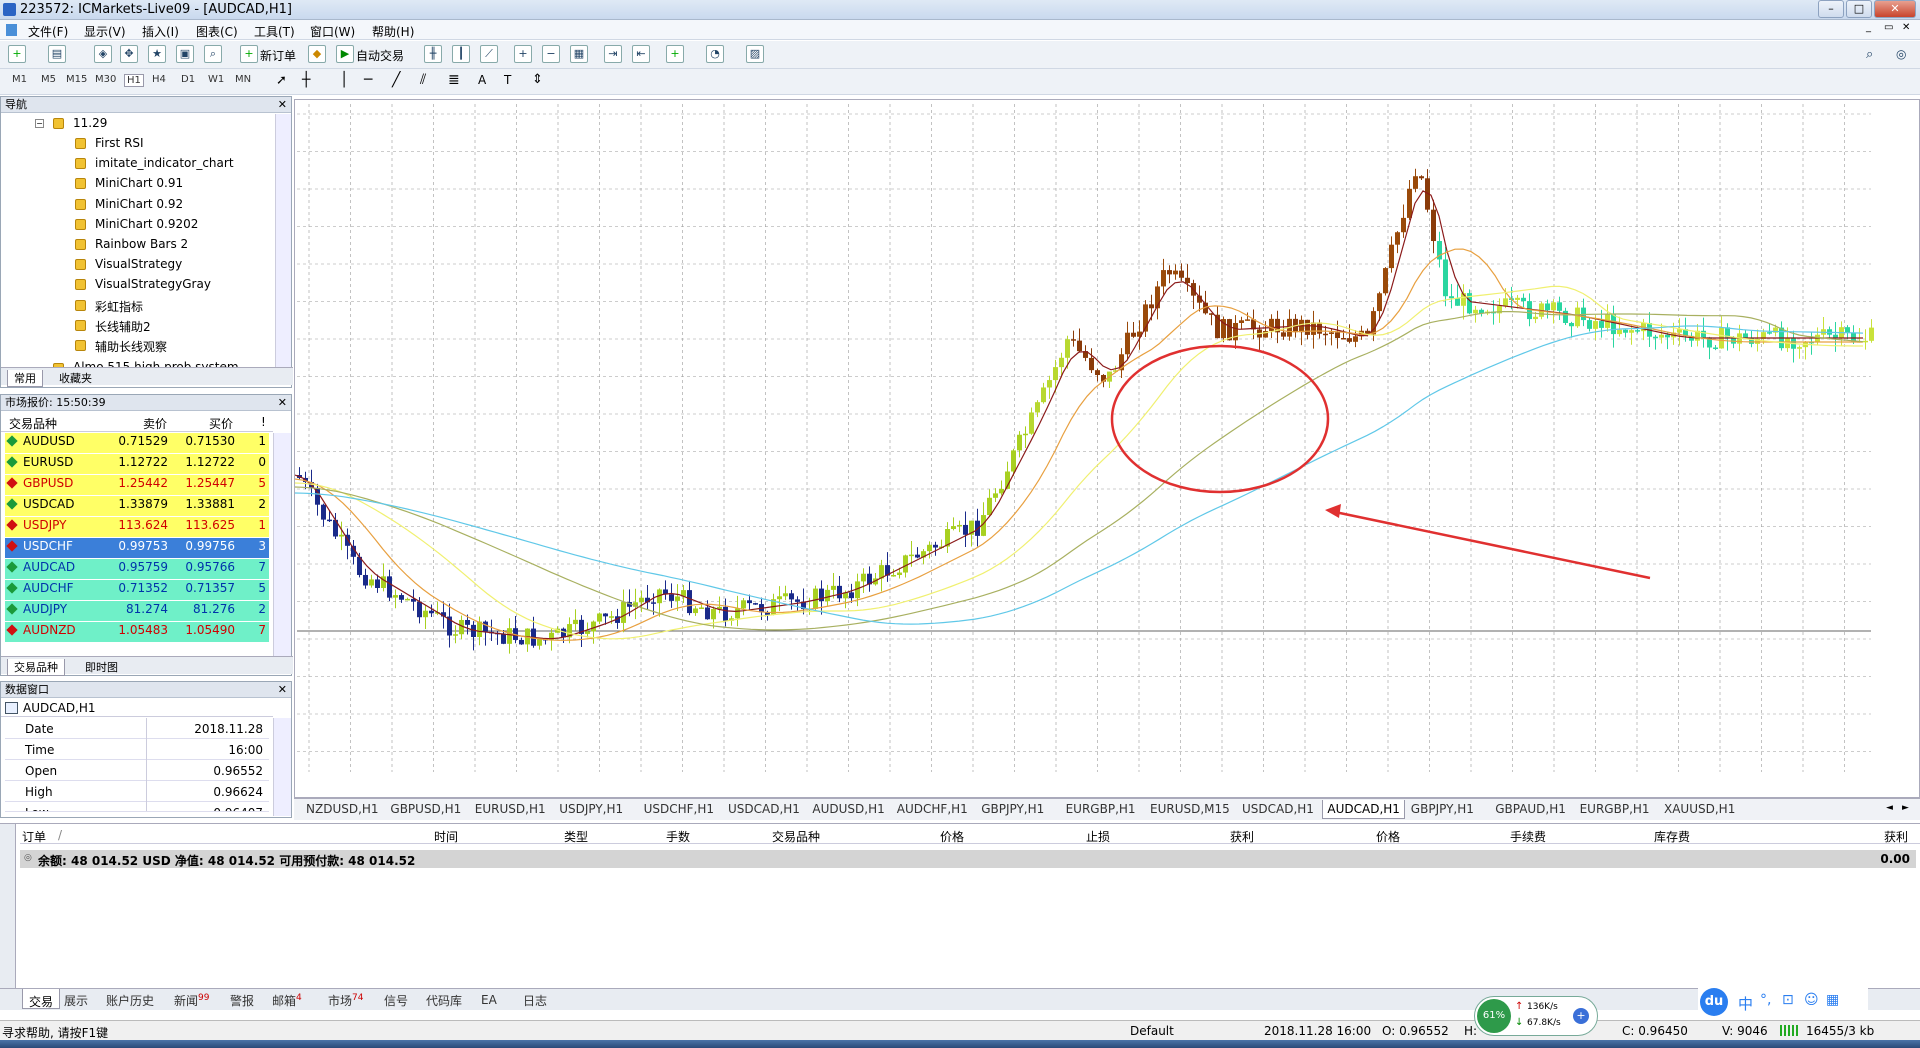  Describe the element at coordinates (57, 54) in the screenshot. I see `profiles-icon: ▤` at that location.